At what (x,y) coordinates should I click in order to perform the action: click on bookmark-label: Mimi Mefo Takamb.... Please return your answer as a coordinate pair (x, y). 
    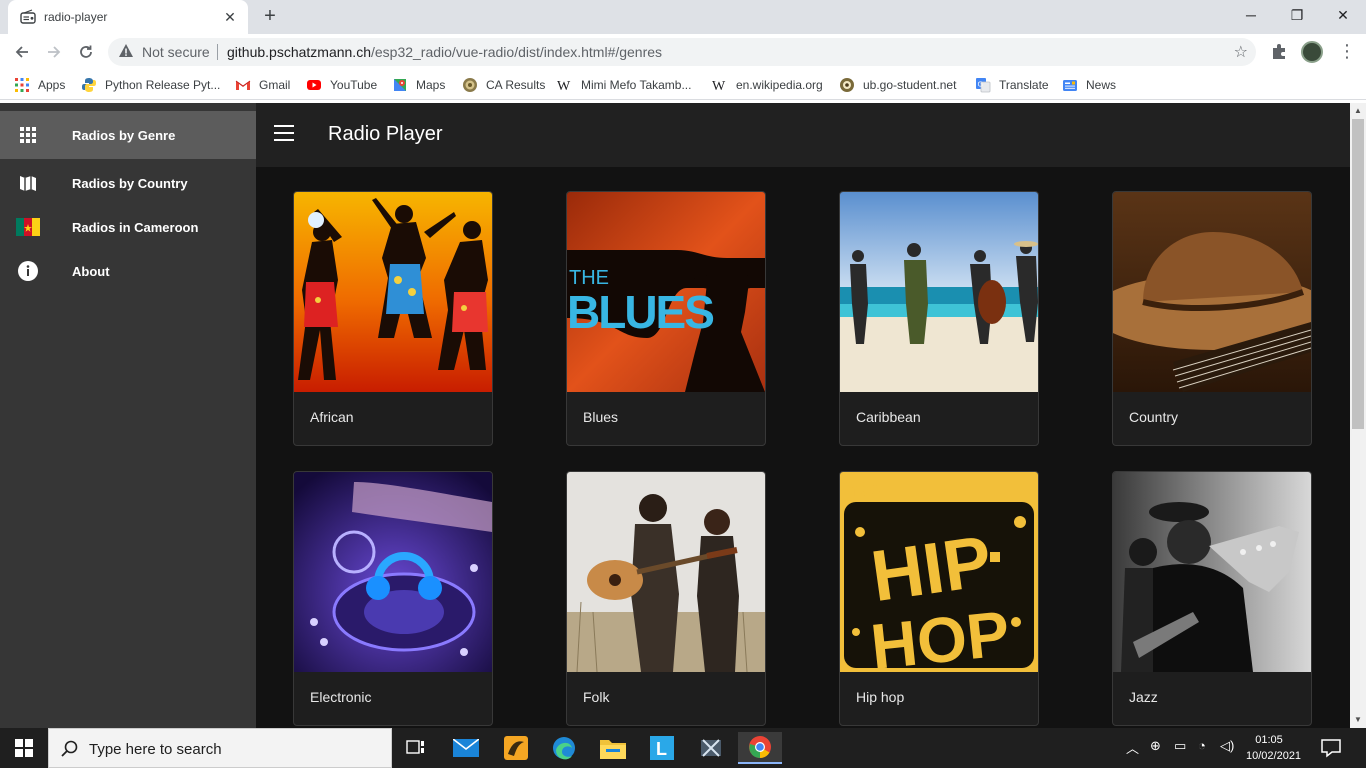
    Looking at the image, I should click on (636, 85).